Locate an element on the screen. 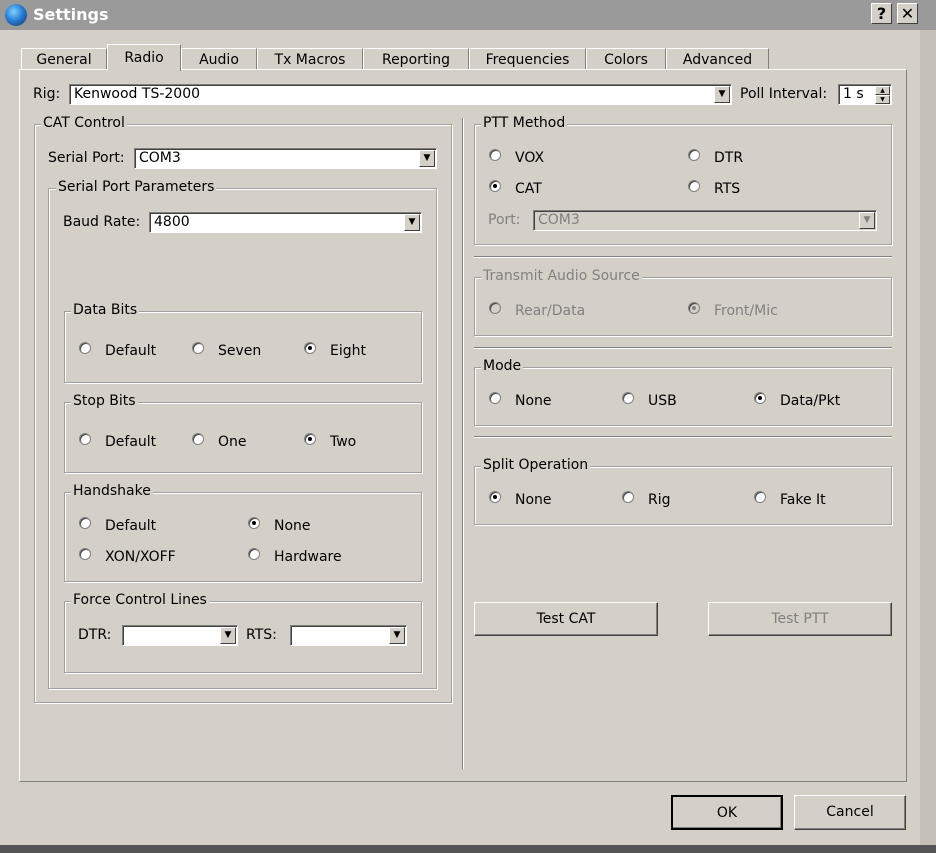  cancel-button: Cancel is located at coordinates (850, 812).